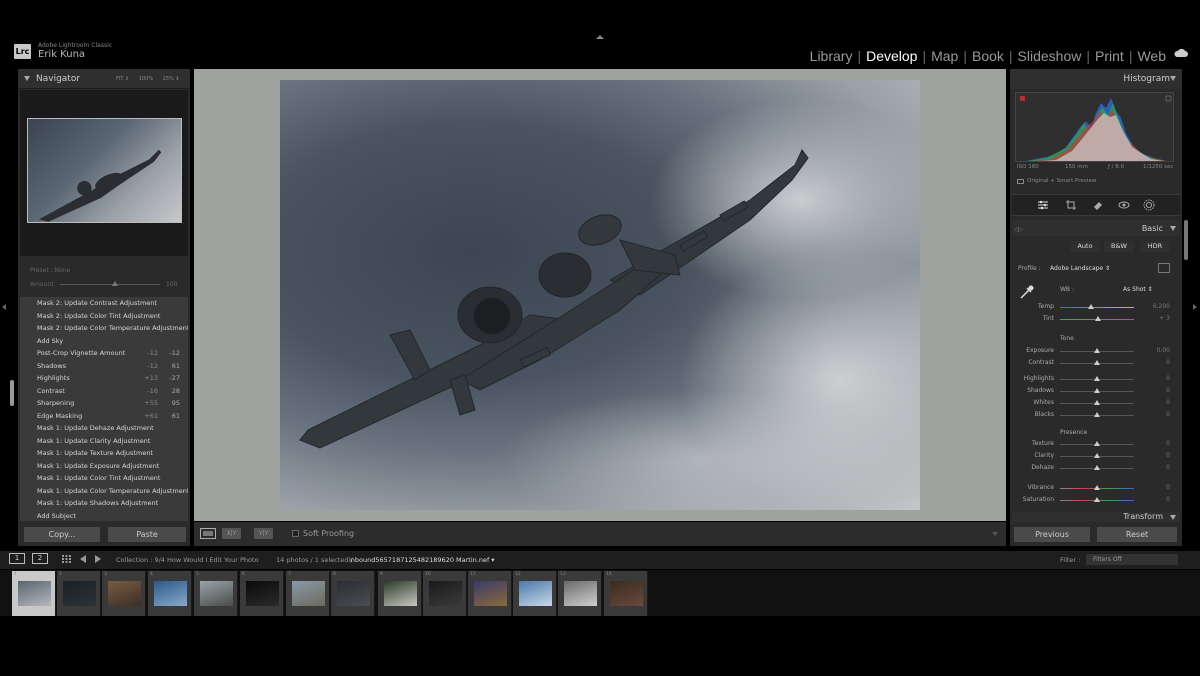 The width and height of the screenshot is (1200, 676). Describe the element at coordinates (600, 37) in the screenshot. I see `top-panel-toggle-icon` at that location.